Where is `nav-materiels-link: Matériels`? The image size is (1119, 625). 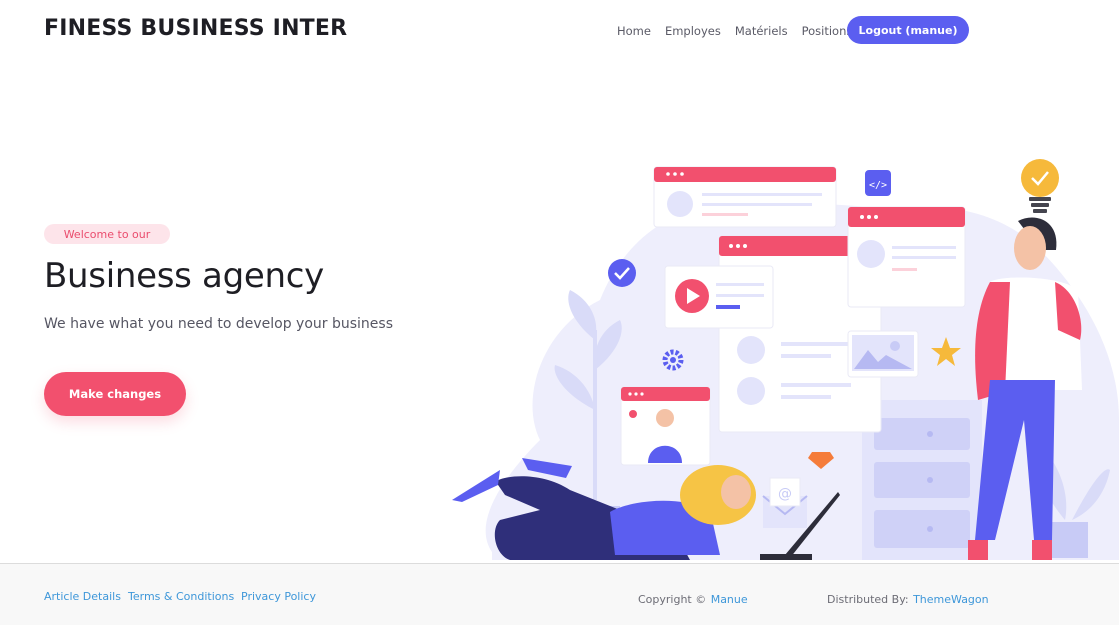 nav-materiels-link: Matériels is located at coordinates (761, 31).